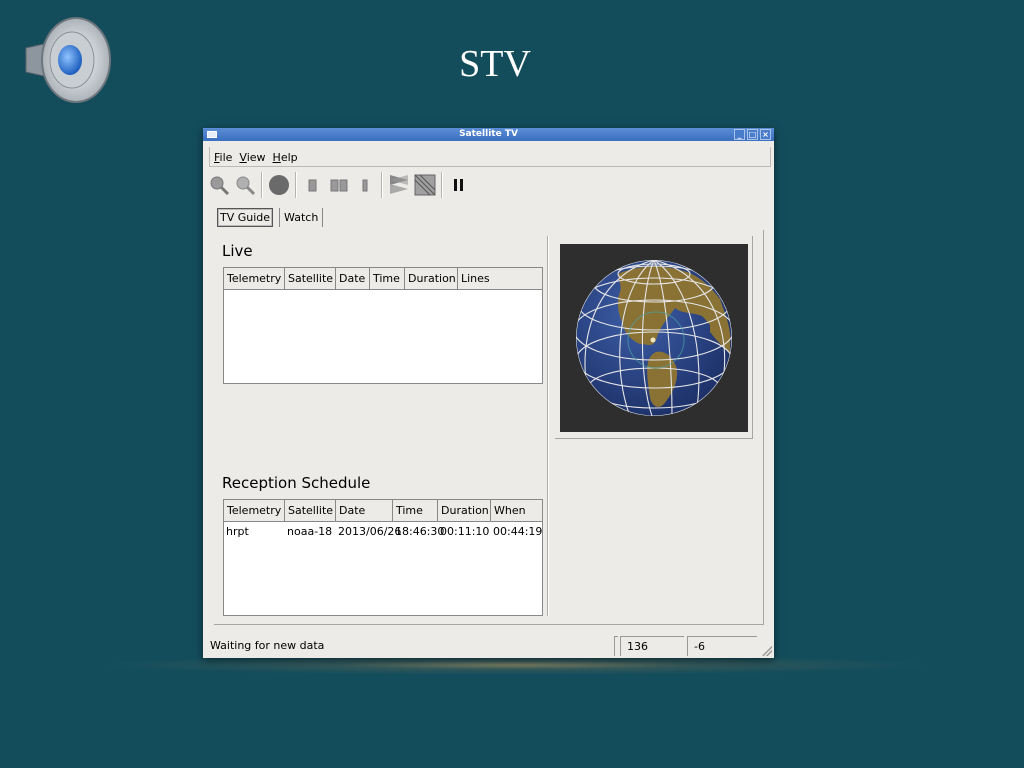  What do you see at coordinates (245, 185) in the screenshot?
I see `zoom-out-icon` at bounding box center [245, 185].